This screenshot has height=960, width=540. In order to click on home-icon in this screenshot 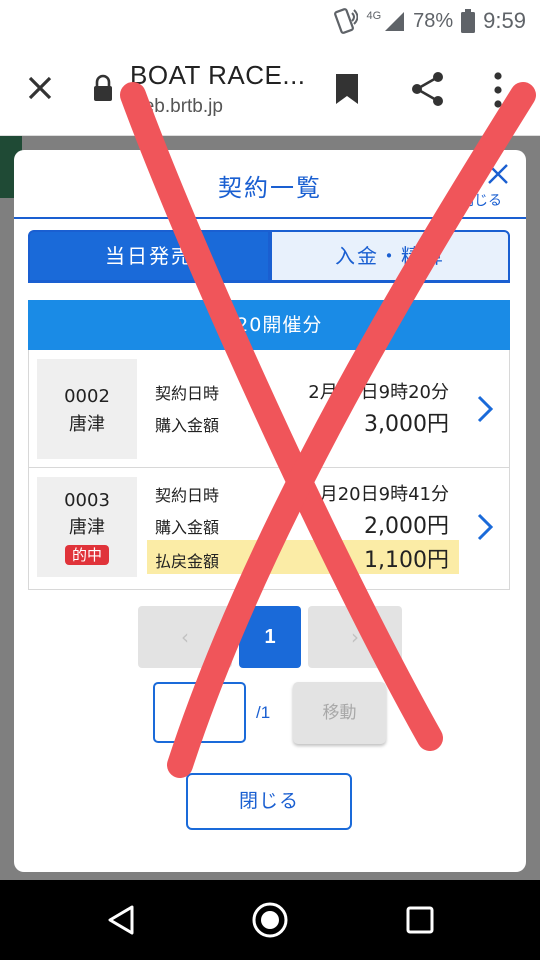, I will do `click(270, 920)`.